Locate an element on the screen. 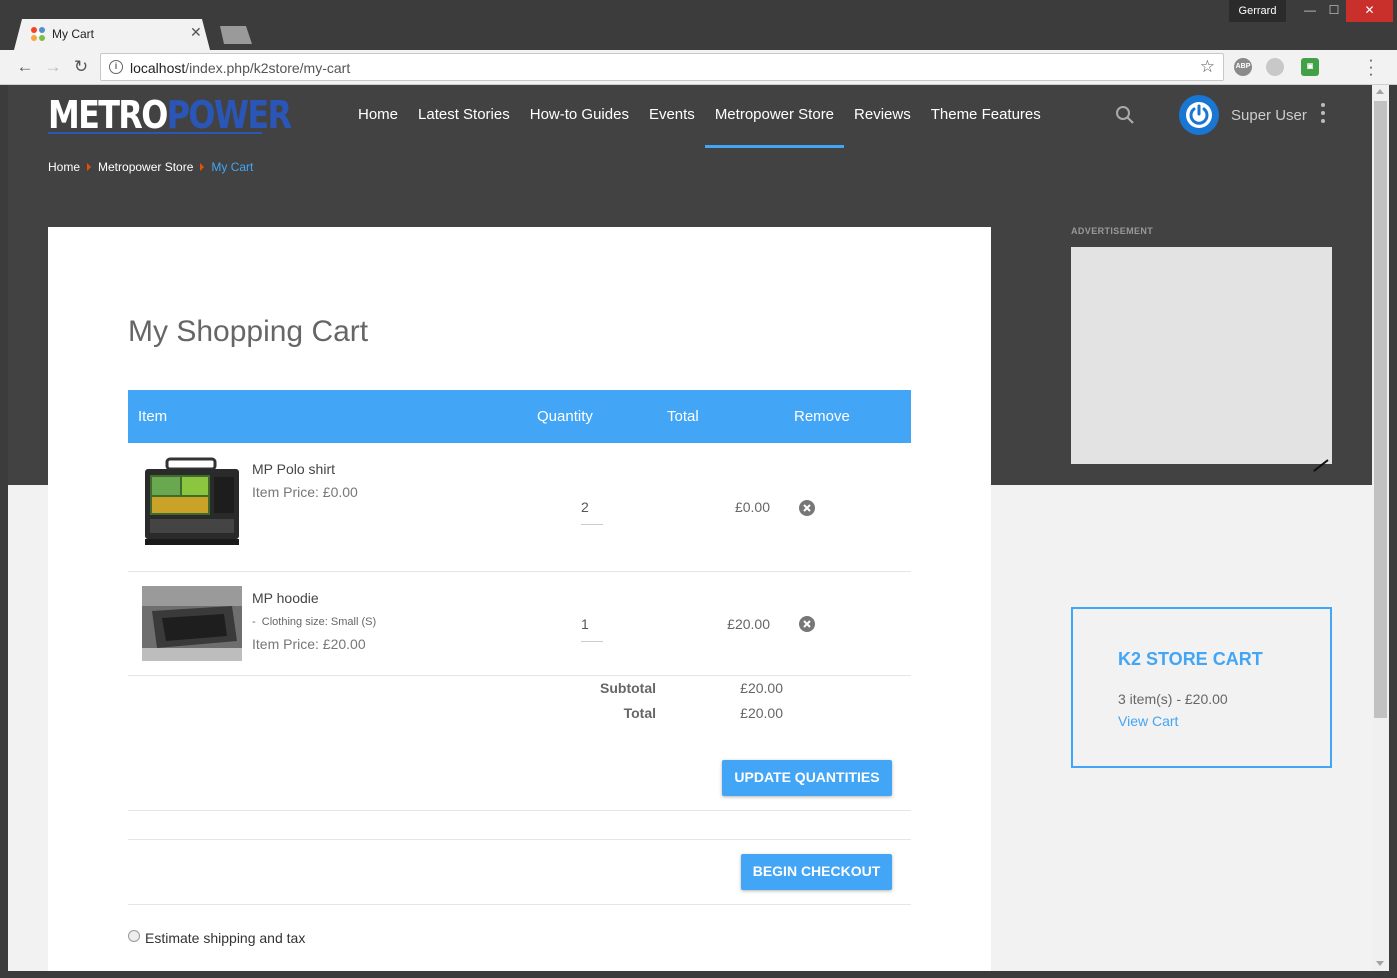  nav-how-to-guides: How-to Guides is located at coordinates (579, 125).